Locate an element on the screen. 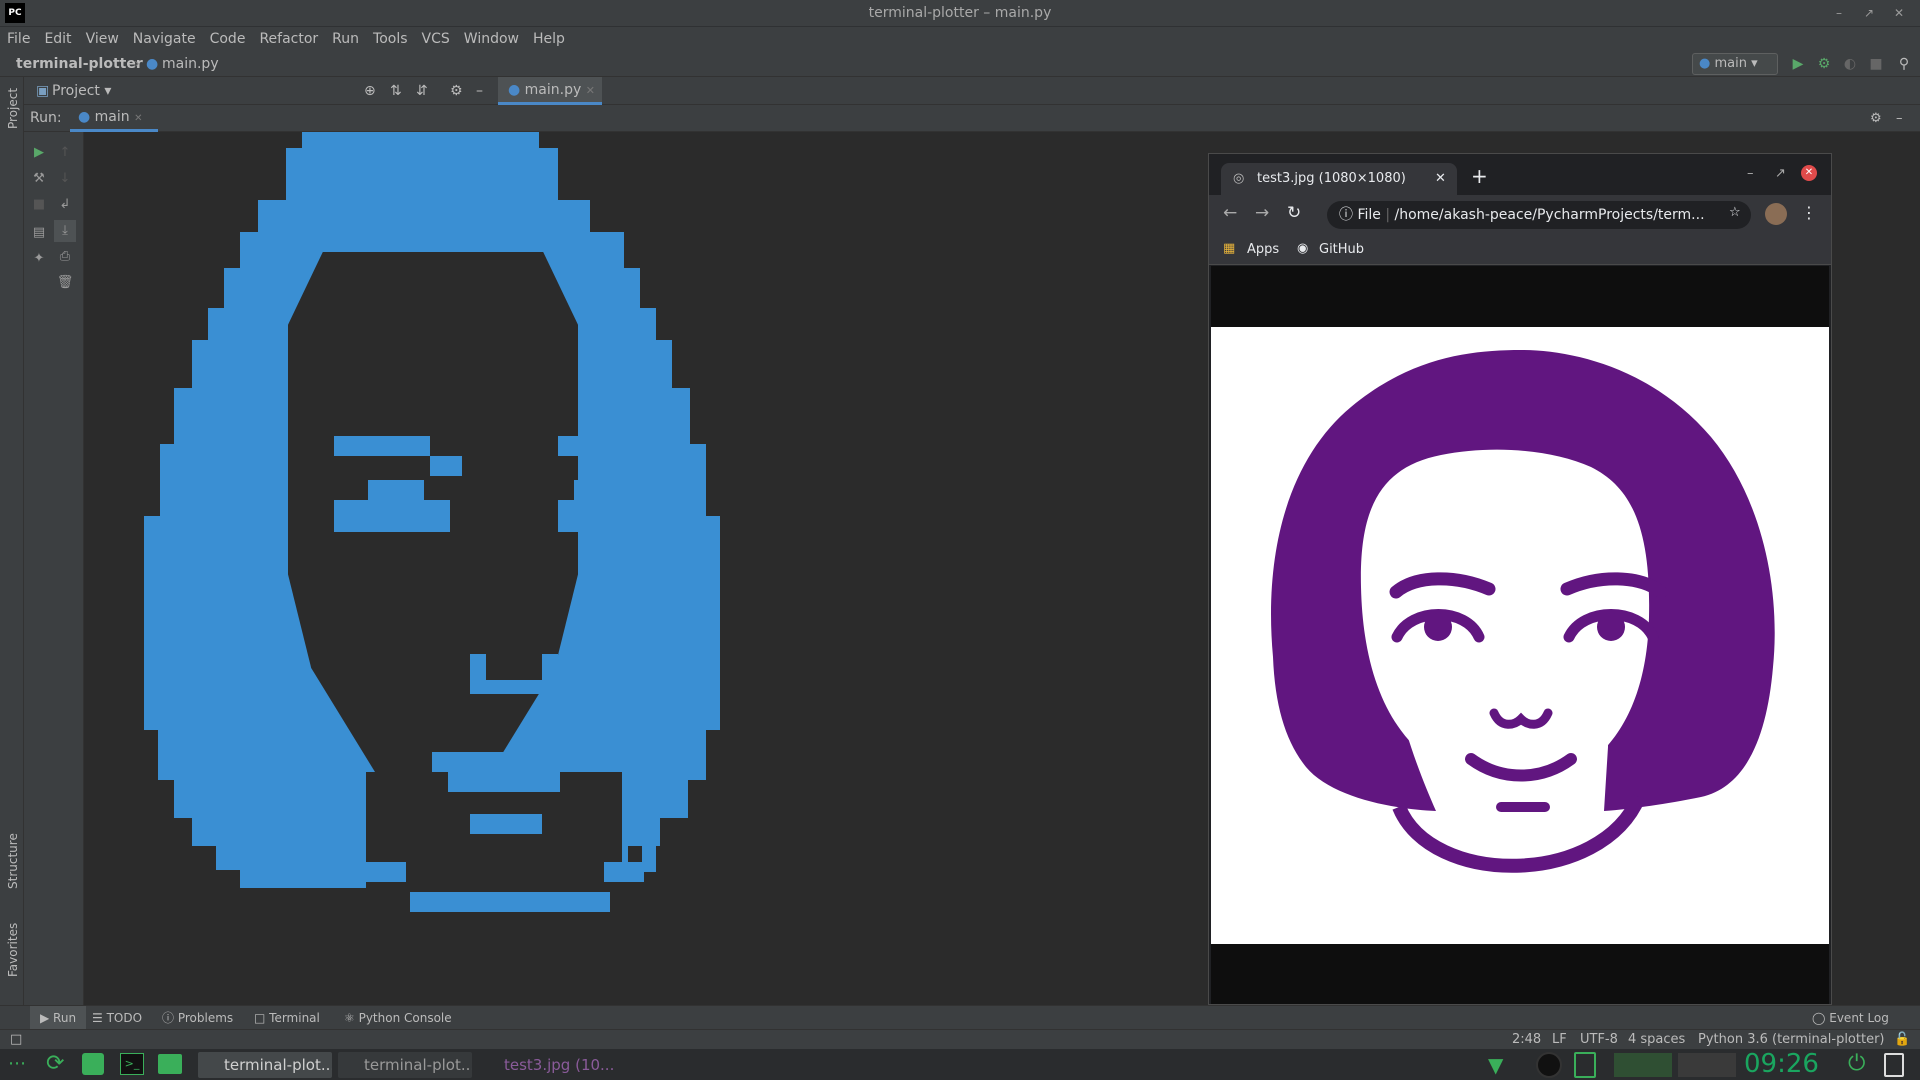  editor-tab-main: ● main.py ✕ is located at coordinates (550, 91).